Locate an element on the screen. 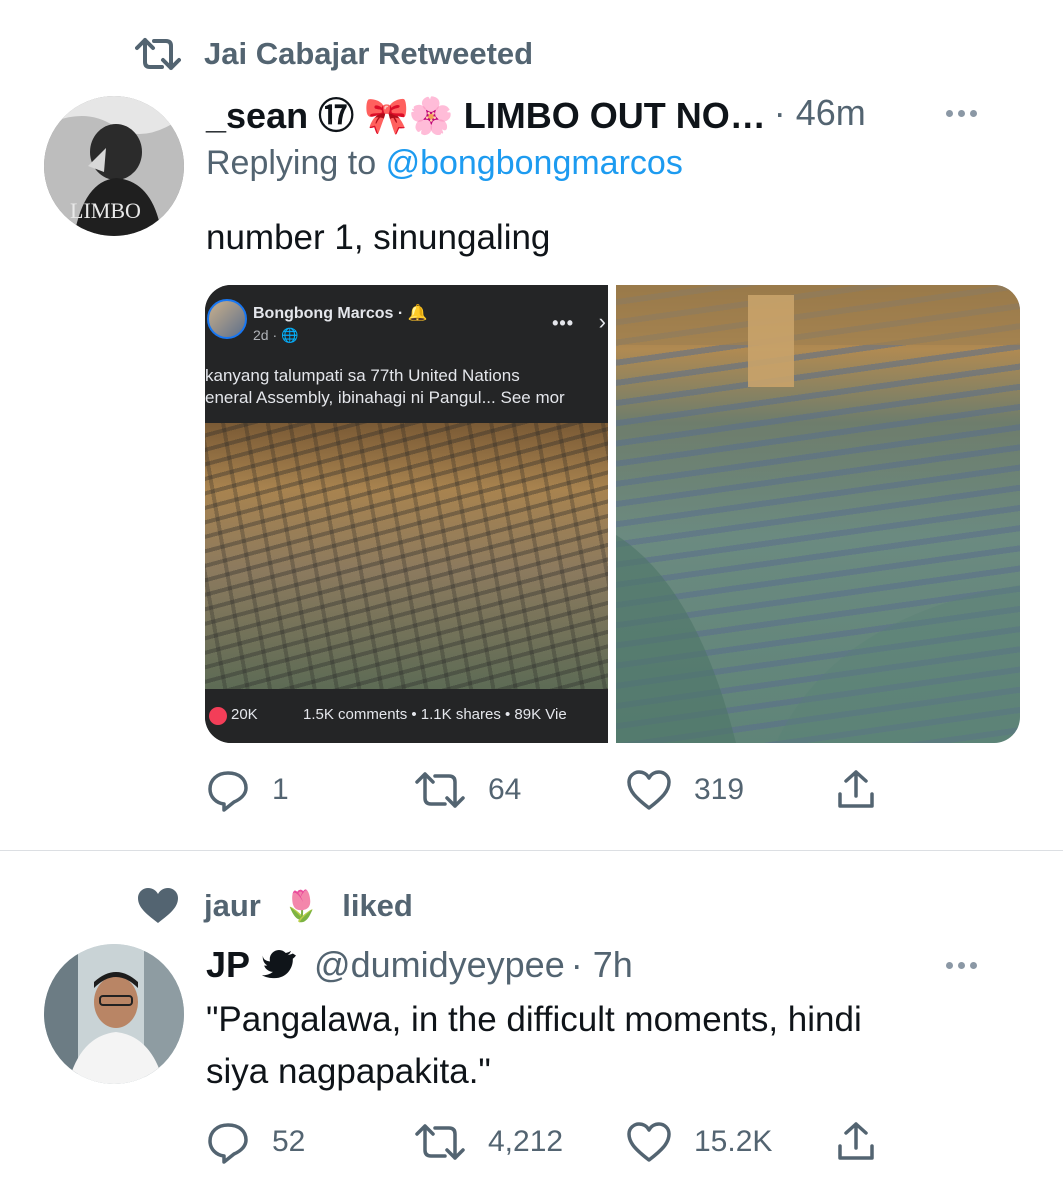 This screenshot has height=1200, width=1063. heart-filled-icon is located at coordinates (158, 906).